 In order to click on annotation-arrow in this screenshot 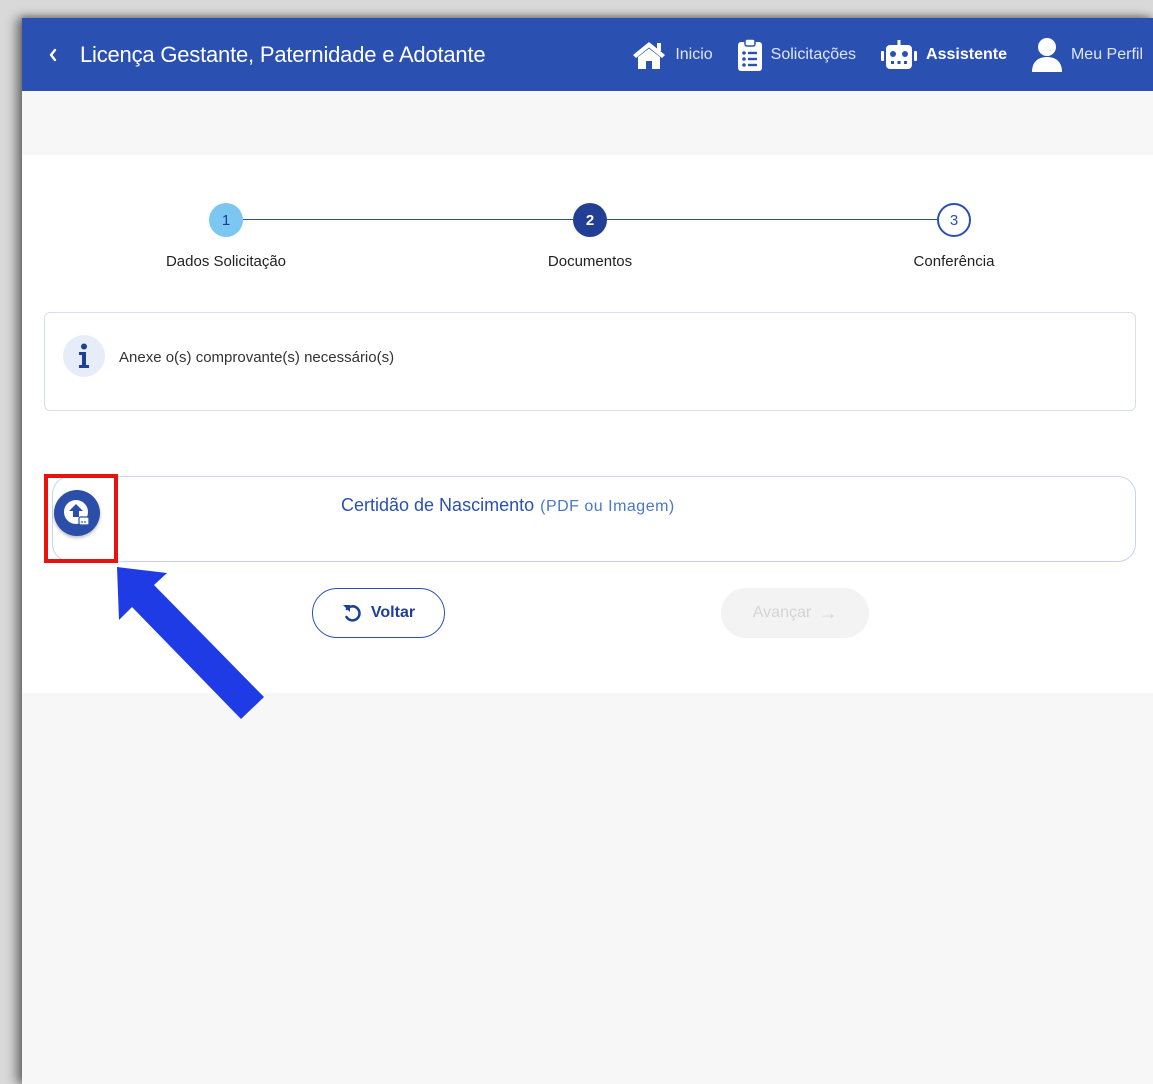, I will do `click(190, 643)`.